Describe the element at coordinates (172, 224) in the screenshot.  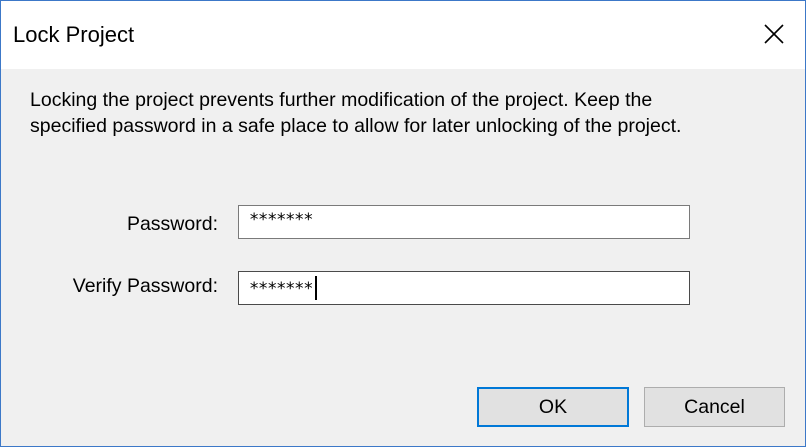
I see `password-label: Password:` at that location.